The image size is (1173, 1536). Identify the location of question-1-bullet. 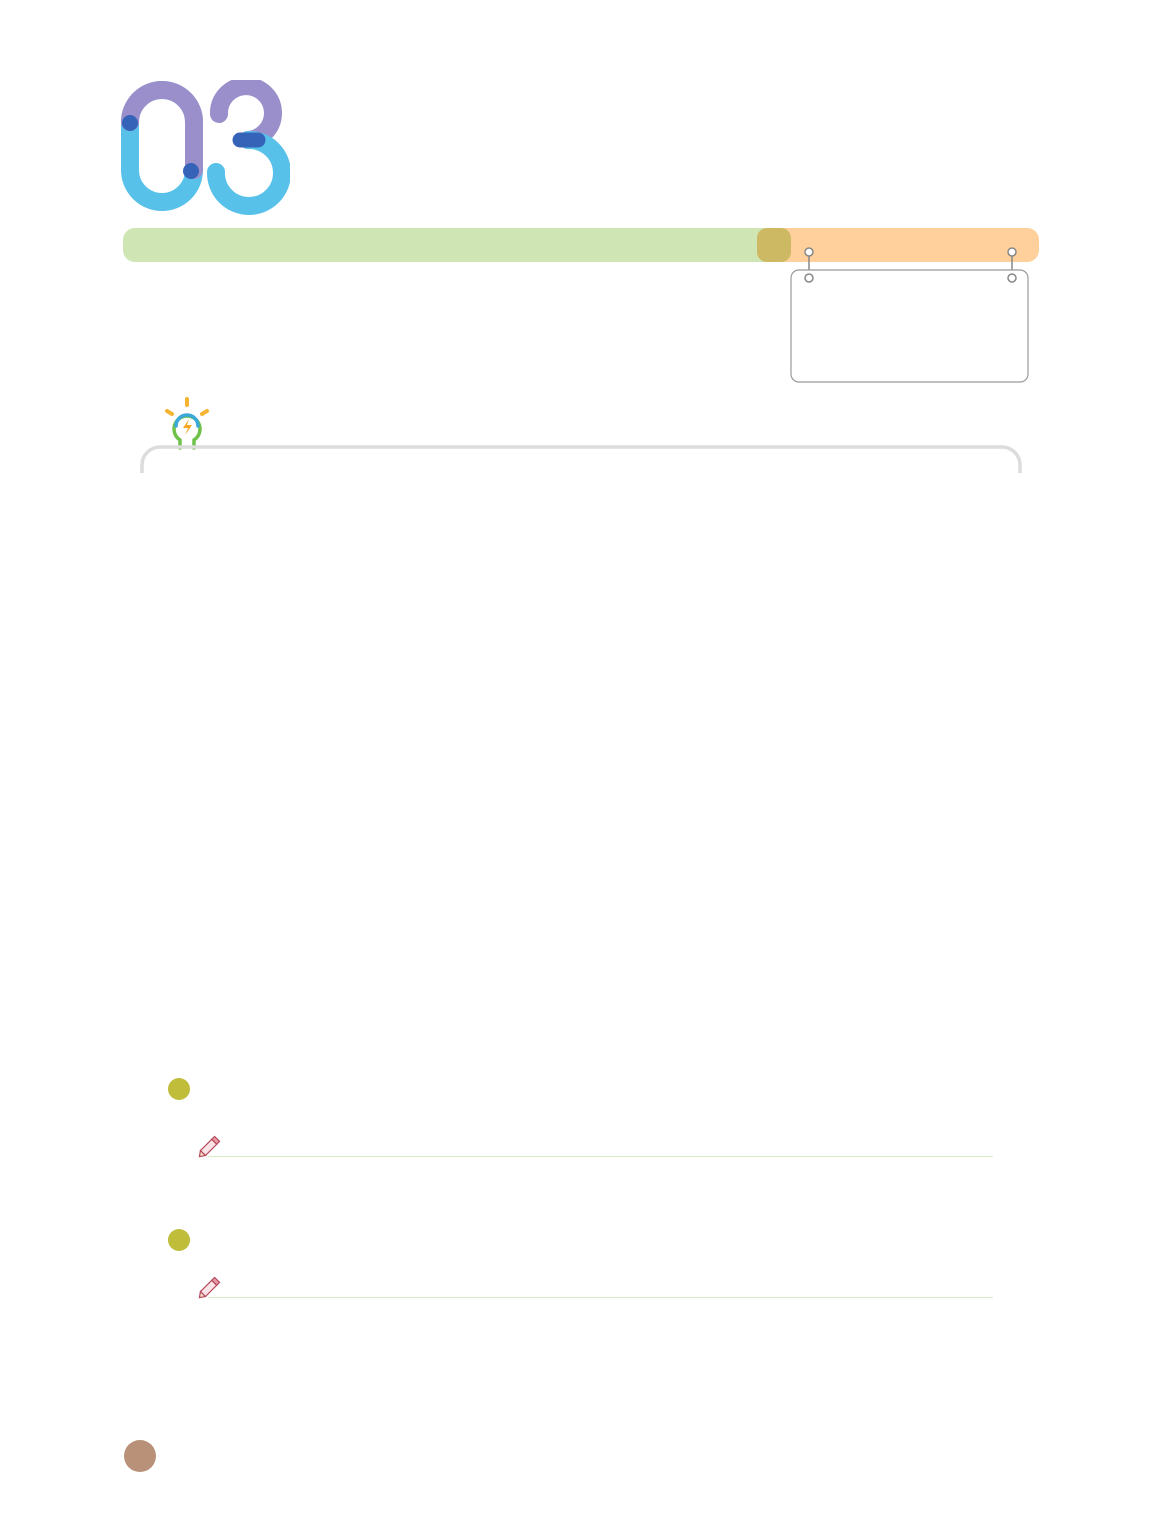
(179, 1089).